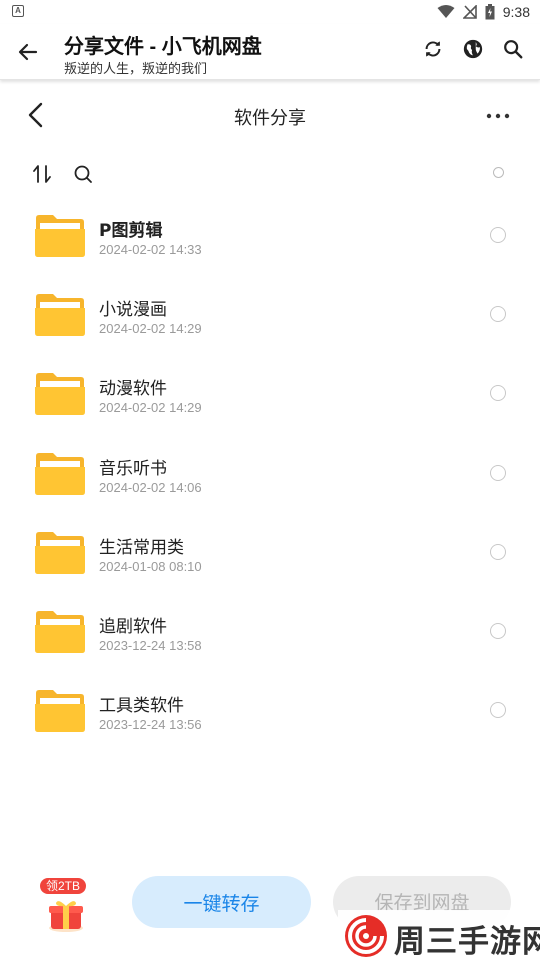 The height and width of the screenshot is (960, 540). What do you see at coordinates (446, 11) in the screenshot?
I see `wifi-icon` at bounding box center [446, 11].